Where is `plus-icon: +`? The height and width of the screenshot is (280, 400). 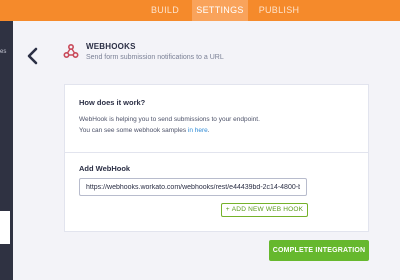 plus-icon: + is located at coordinates (227, 209).